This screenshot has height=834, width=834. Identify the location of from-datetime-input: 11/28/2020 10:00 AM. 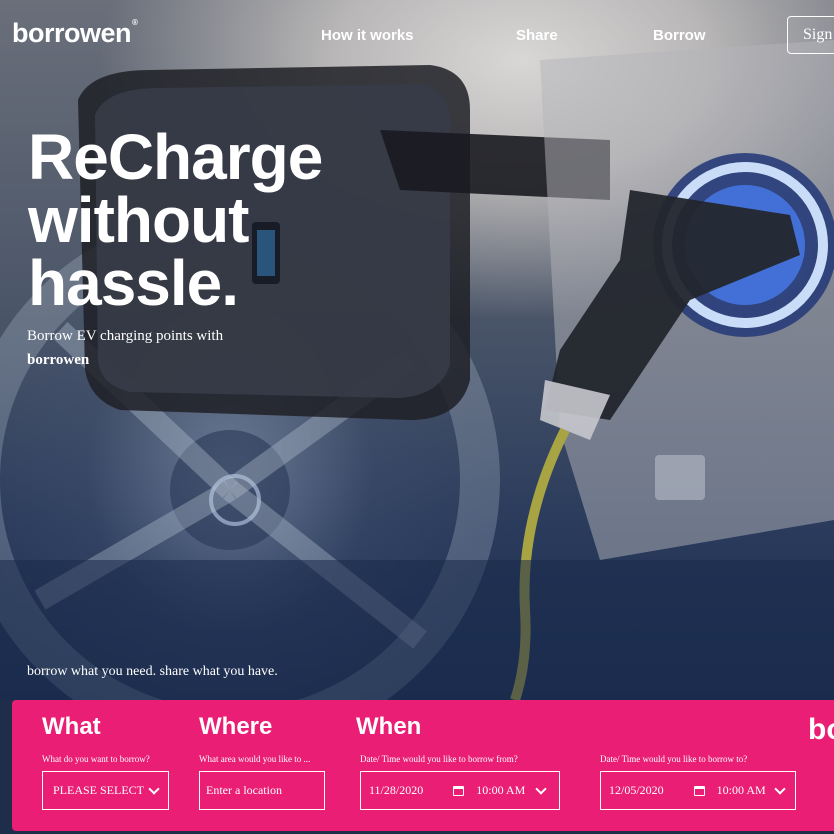
(460, 790).